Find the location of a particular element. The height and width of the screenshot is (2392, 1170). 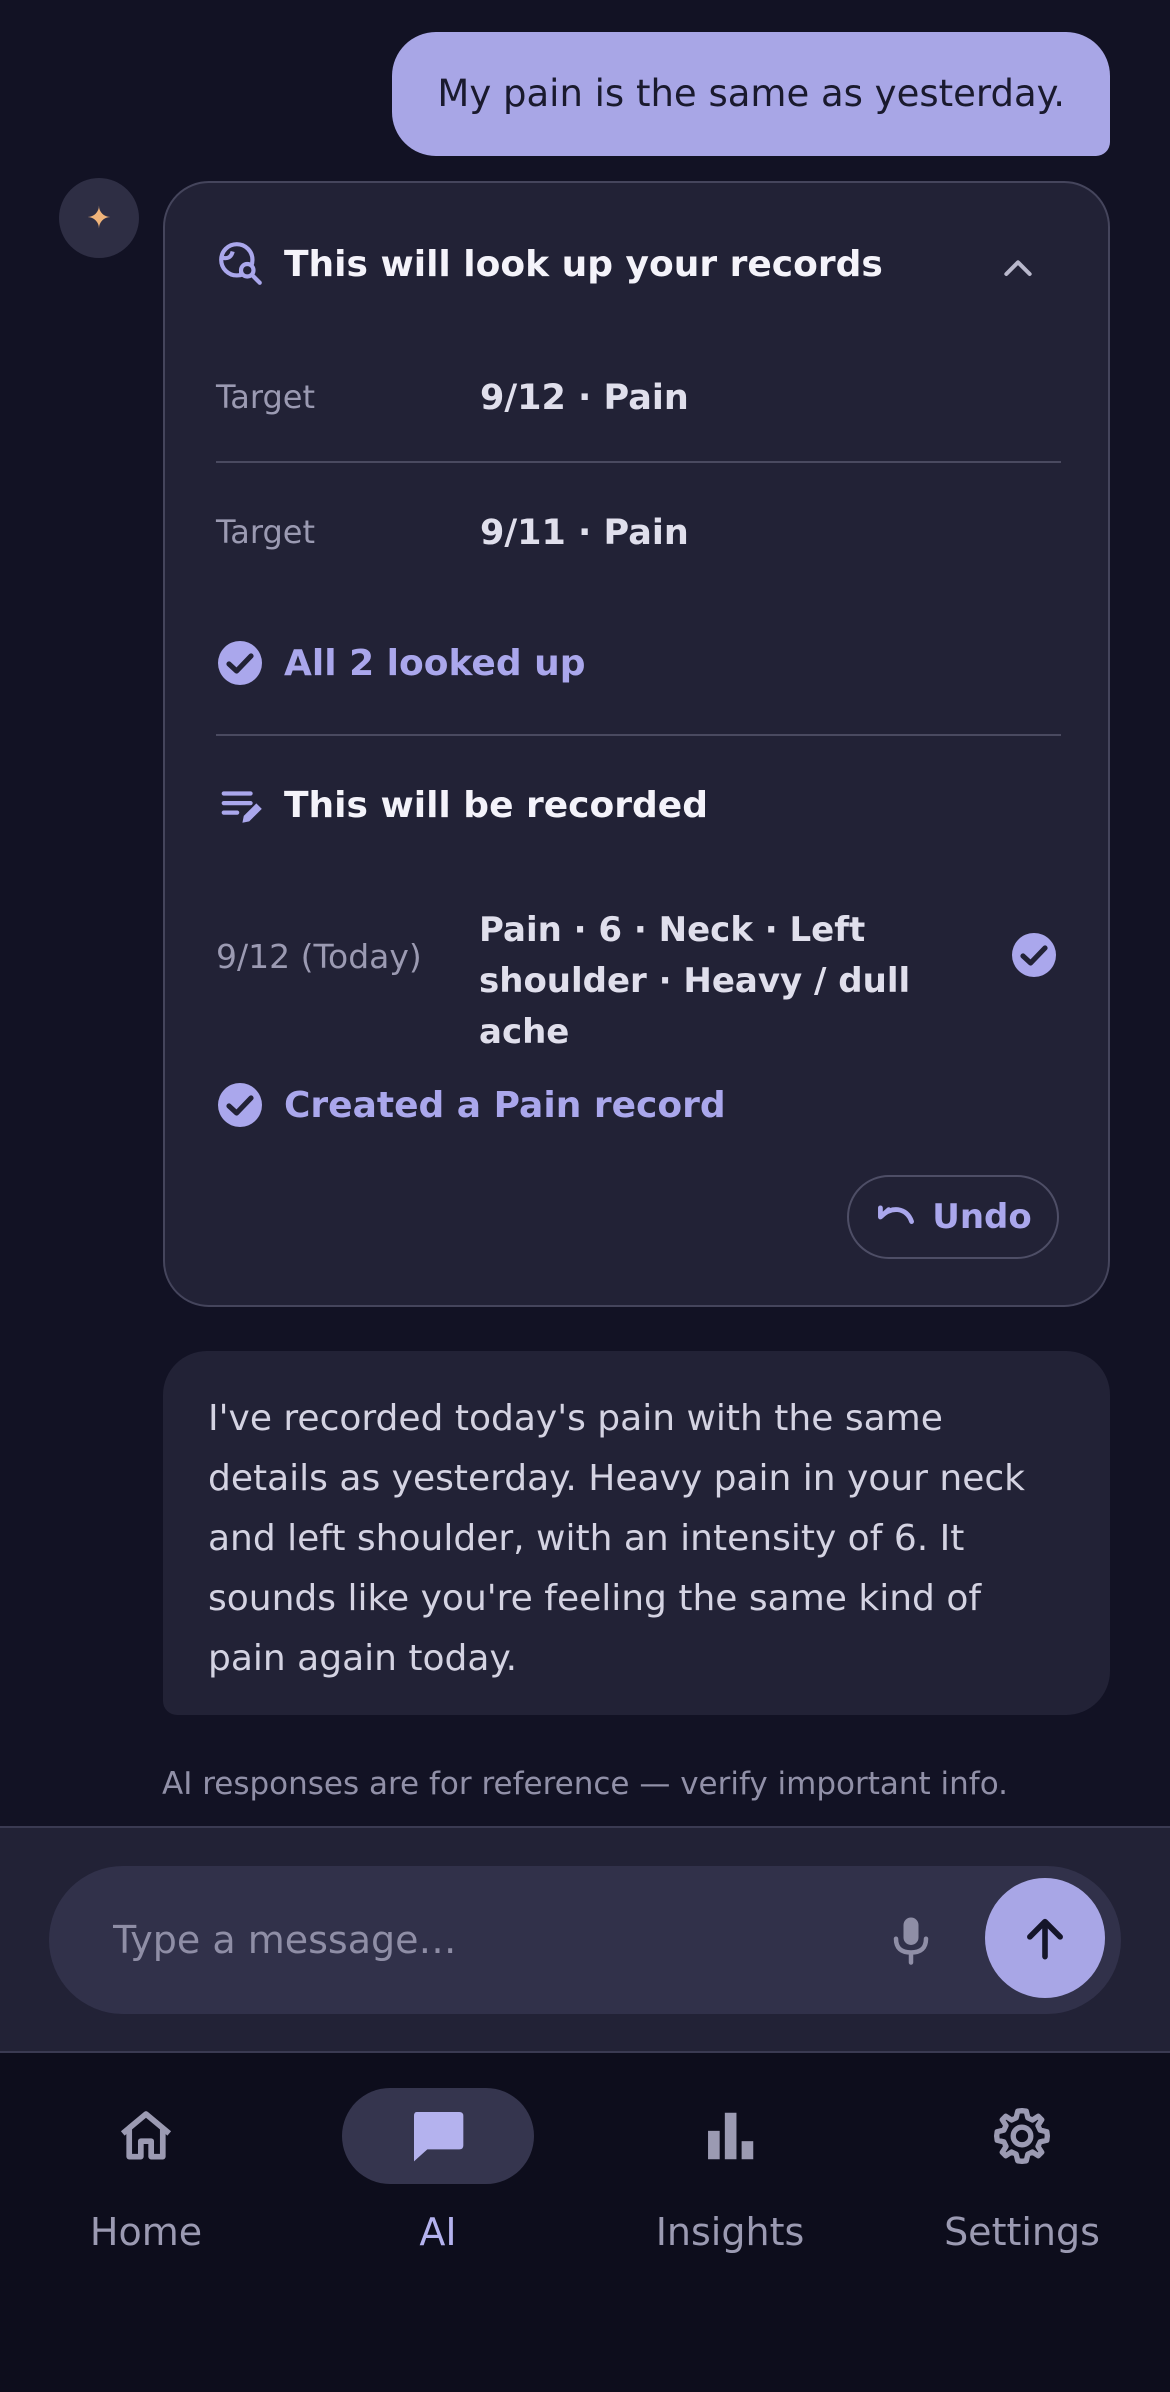

lookup-row-value: 9/11 · Pain is located at coordinates (584, 533).